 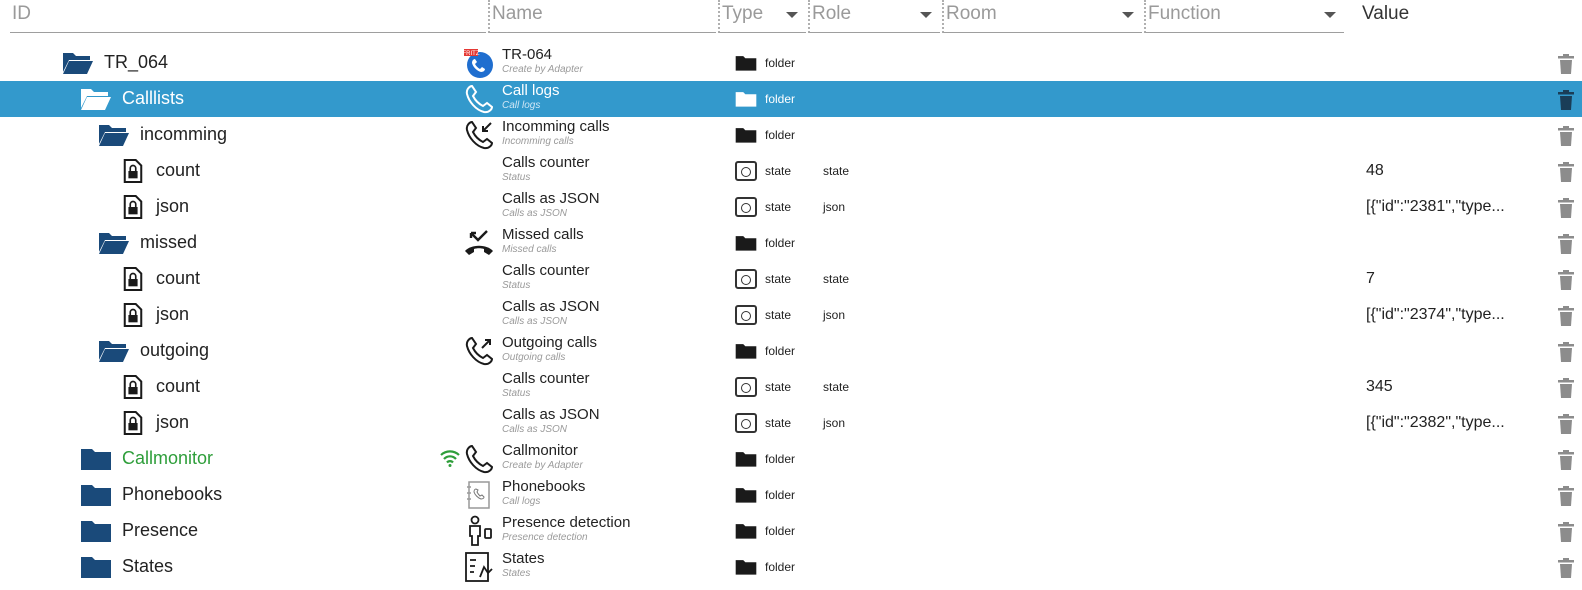 What do you see at coordinates (147, 566) in the screenshot?
I see `tree-item-label: States` at bounding box center [147, 566].